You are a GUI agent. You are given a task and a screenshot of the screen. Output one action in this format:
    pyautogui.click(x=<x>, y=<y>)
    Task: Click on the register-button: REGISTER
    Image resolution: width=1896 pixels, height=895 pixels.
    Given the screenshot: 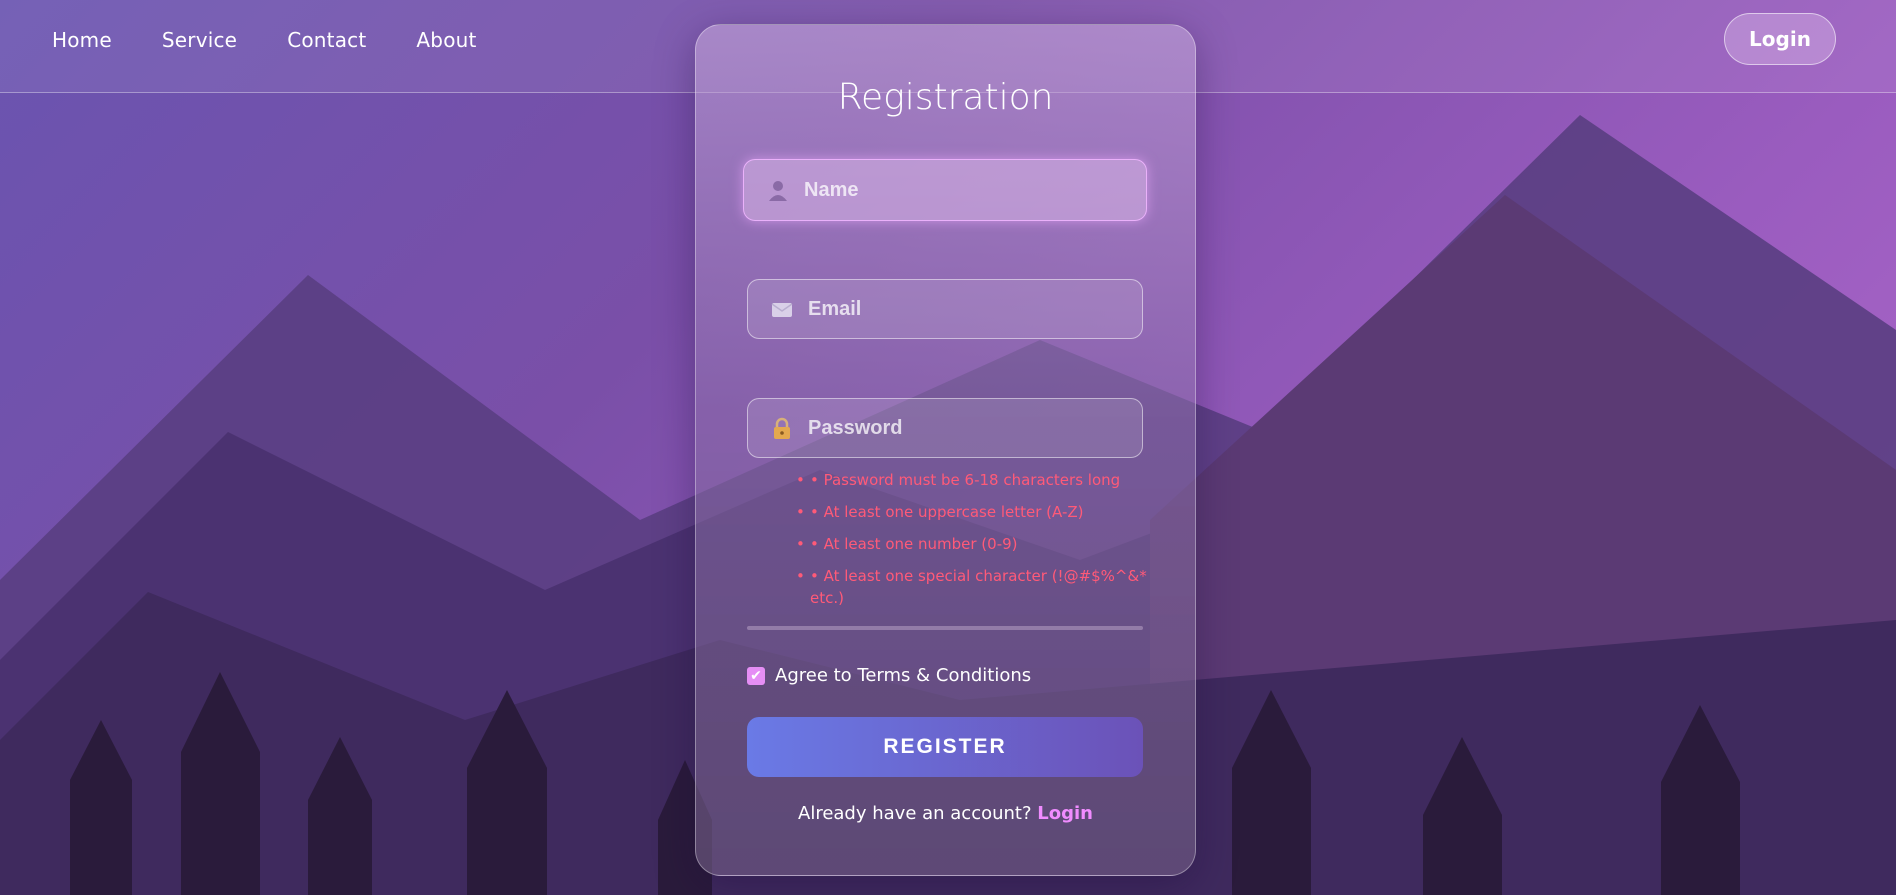 What is the action you would take?
    pyautogui.click(x=945, y=747)
    